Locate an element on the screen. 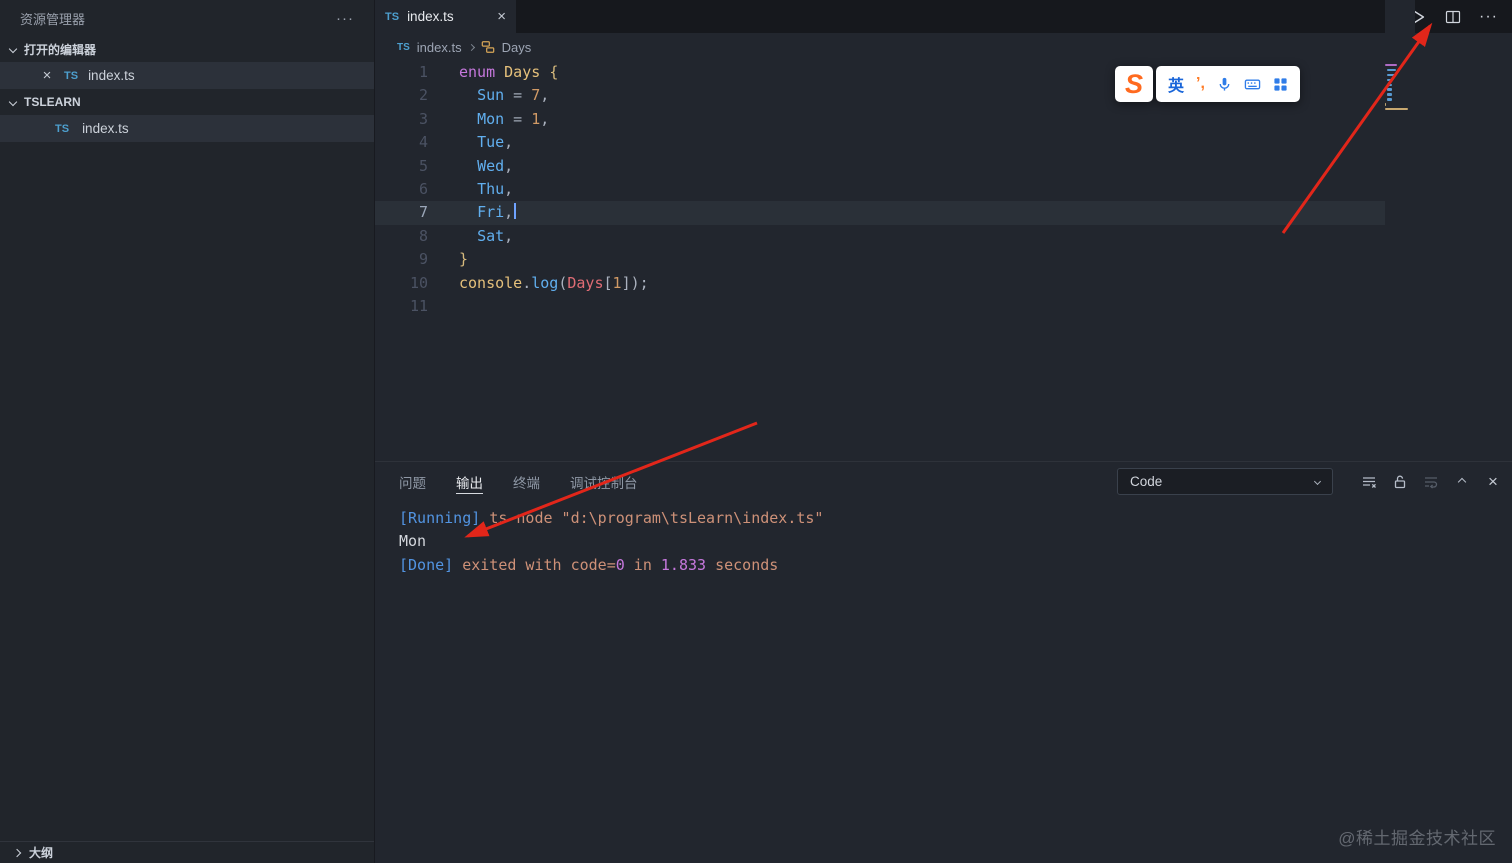  output-line: Mon is located at coordinates (955, 541).